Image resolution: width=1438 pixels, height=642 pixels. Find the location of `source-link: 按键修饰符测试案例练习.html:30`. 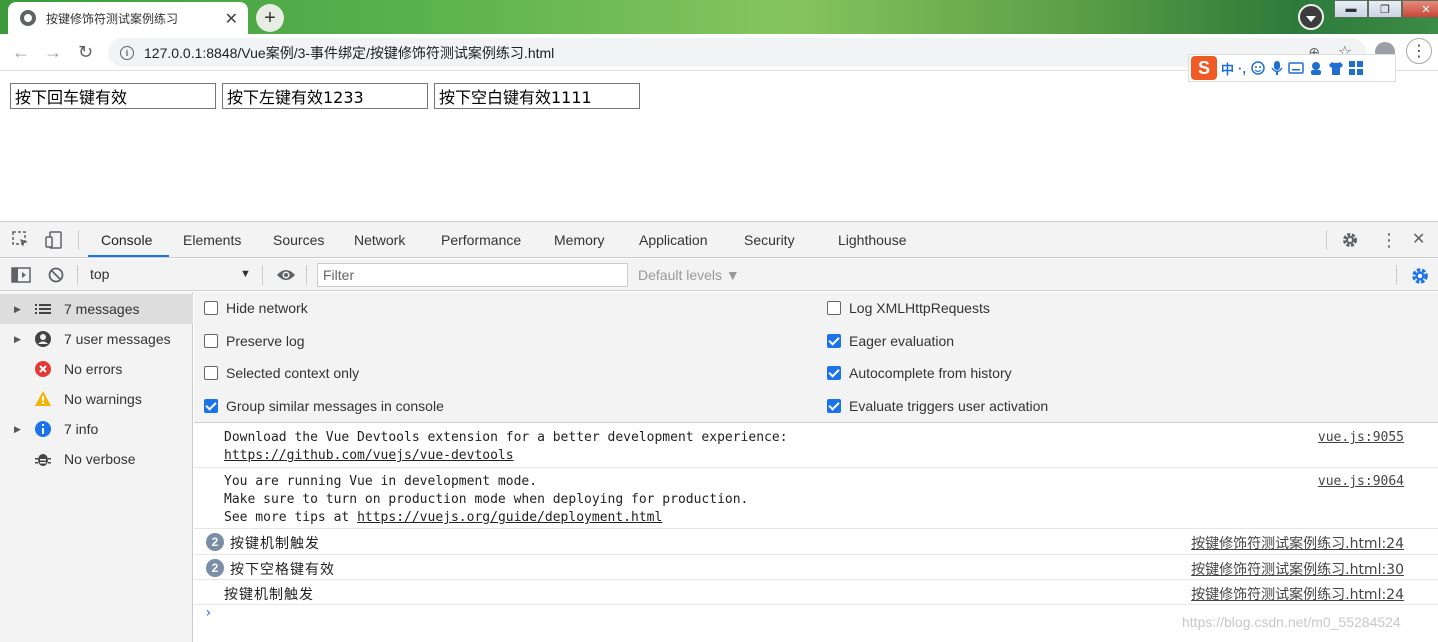

source-link: 按键修饰符测试案例练习.html:30 is located at coordinates (1297, 569).